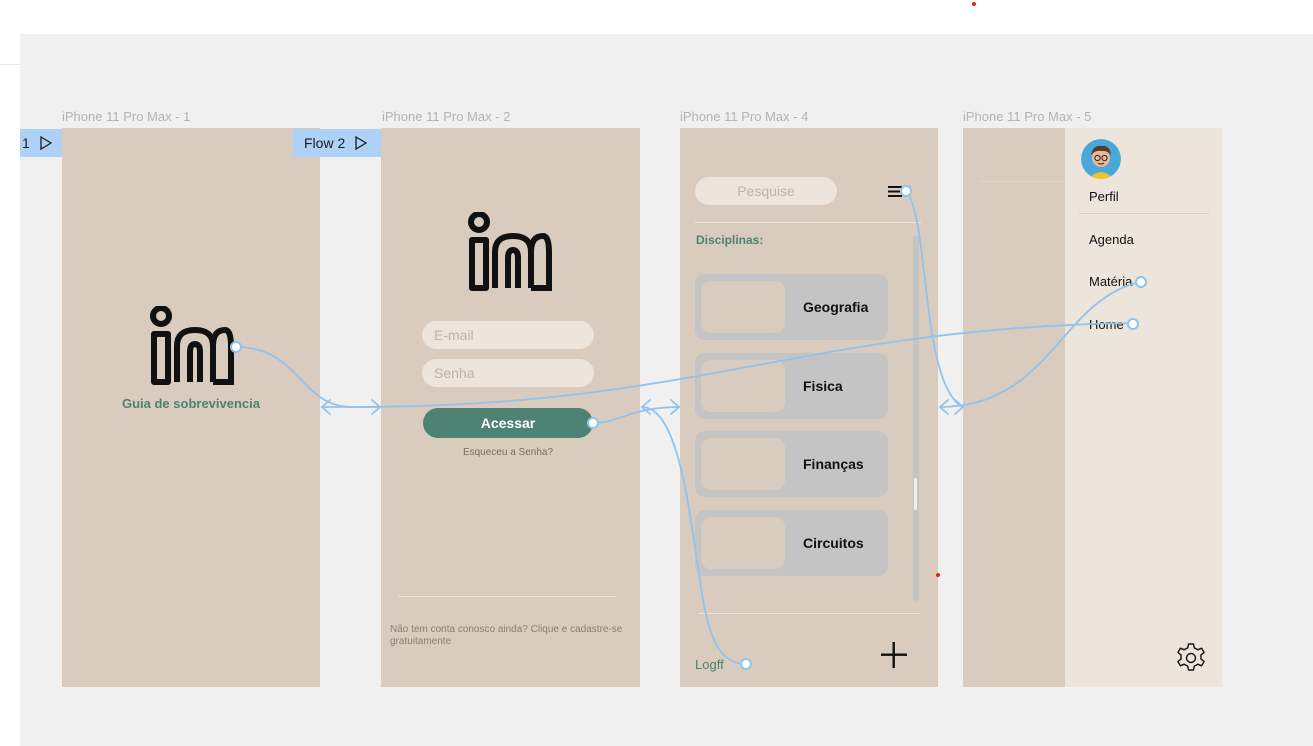 Image resolution: width=1313 pixels, height=746 pixels. What do you see at coordinates (508, 373) in the screenshot?
I see `password-field: Senha` at bounding box center [508, 373].